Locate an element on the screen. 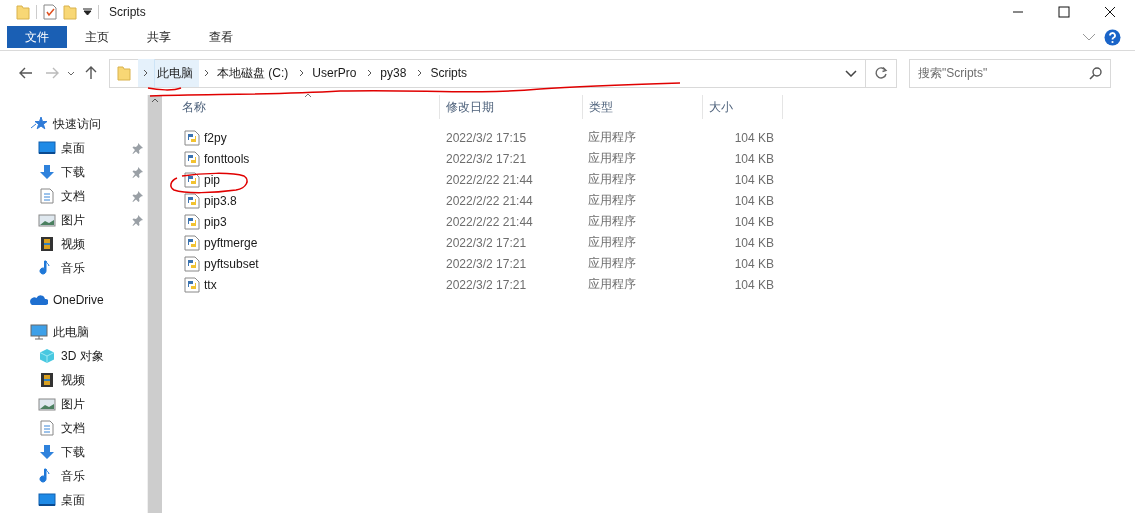  table-cell-text: 2022/2/22 21:44 is located at coordinates (489, 221).